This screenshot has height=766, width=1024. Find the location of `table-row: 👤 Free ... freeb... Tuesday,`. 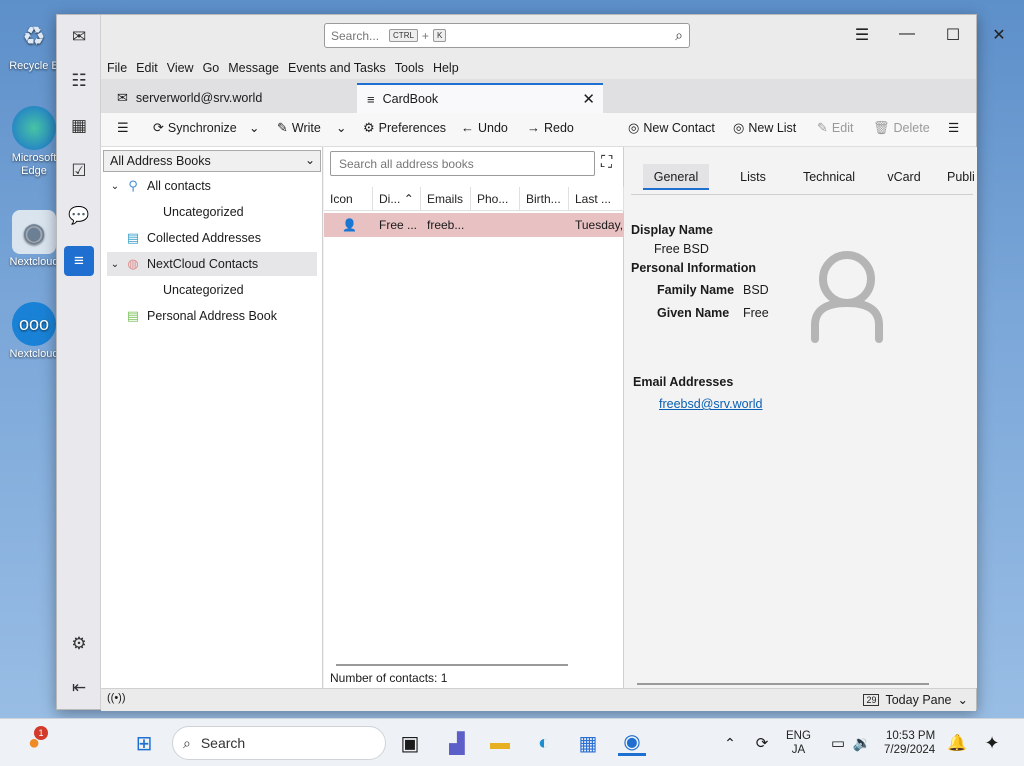

table-row: 👤 Free ... freeb... Tuesday, is located at coordinates (474, 225).